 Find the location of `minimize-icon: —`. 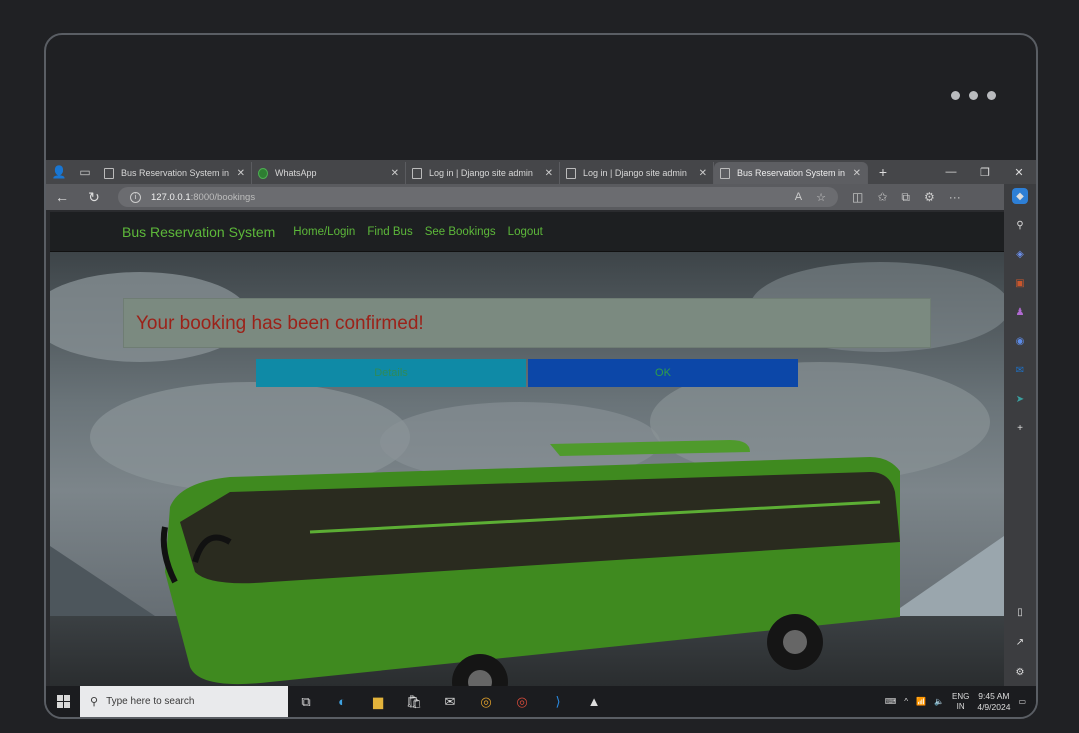

minimize-icon: — is located at coordinates (951, 172).